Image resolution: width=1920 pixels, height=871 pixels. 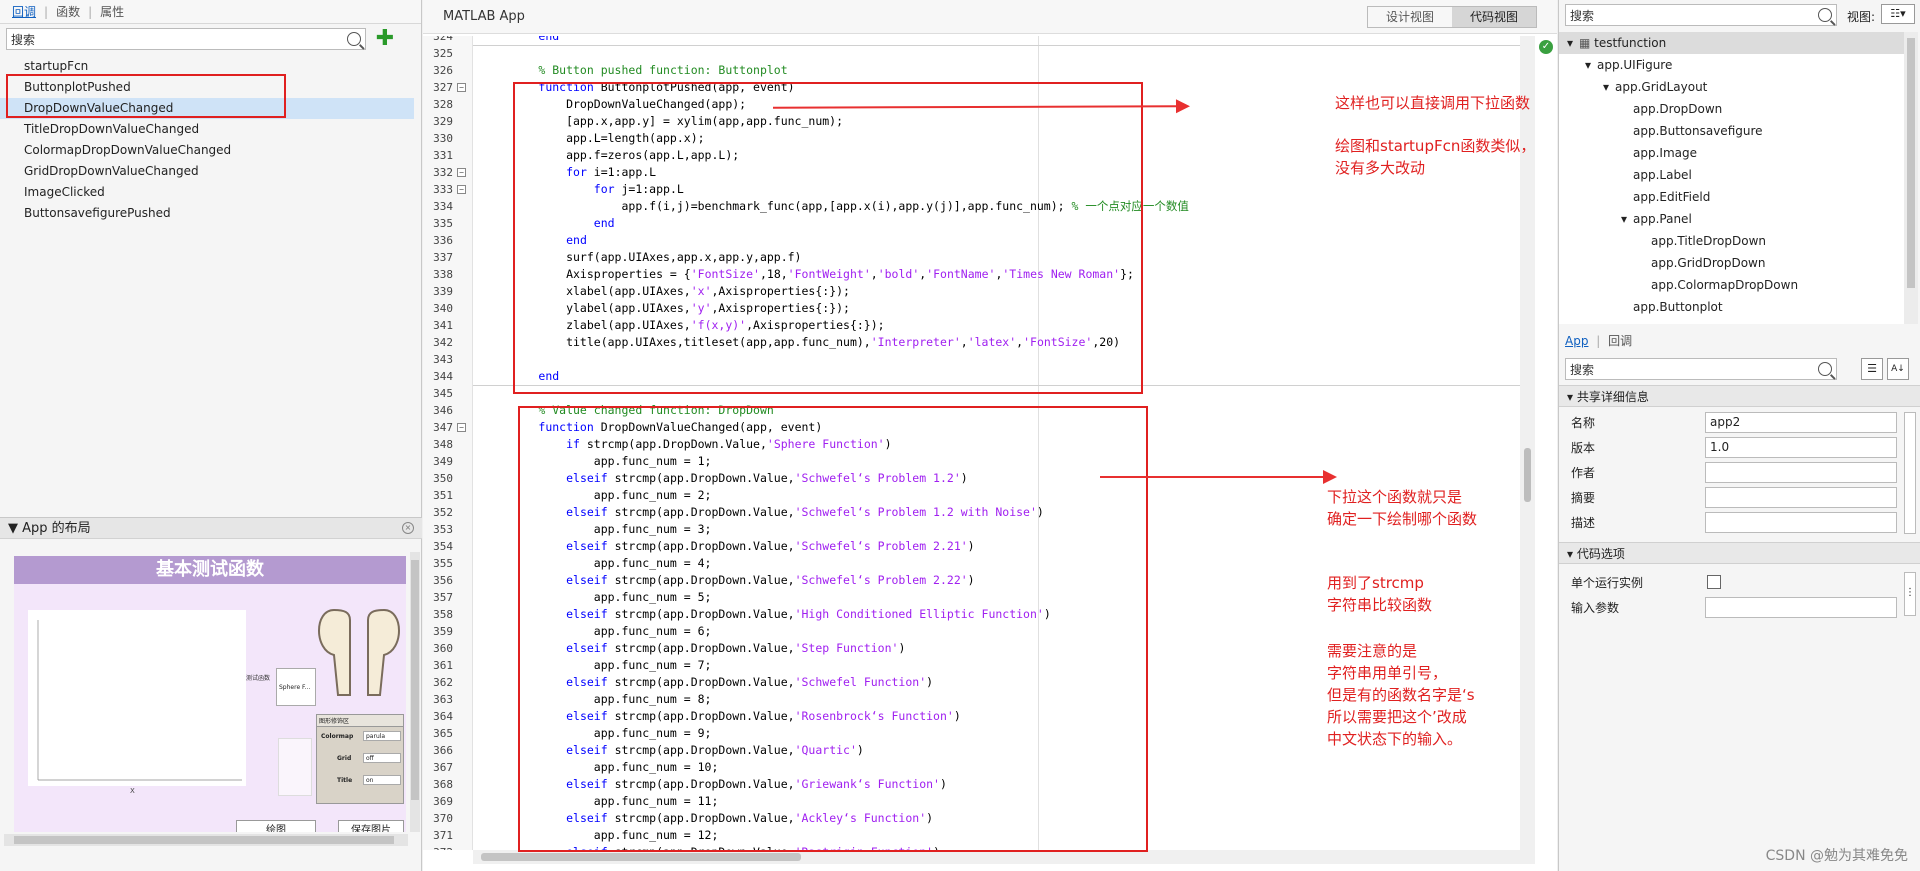 What do you see at coordinates (1898, 369) in the screenshot?
I see `sort-az-icon: A↓` at bounding box center [1898, 369].